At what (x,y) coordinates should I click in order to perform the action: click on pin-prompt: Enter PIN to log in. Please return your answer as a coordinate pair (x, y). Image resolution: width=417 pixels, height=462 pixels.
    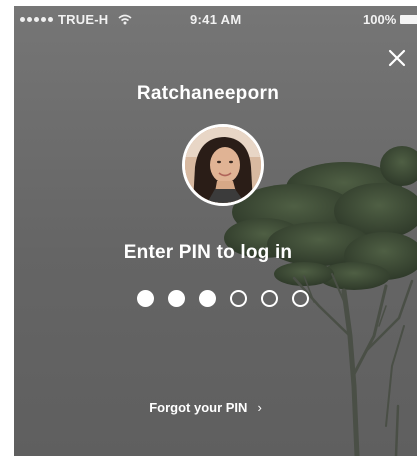
    Looking at the image, I should click on (208, 252).